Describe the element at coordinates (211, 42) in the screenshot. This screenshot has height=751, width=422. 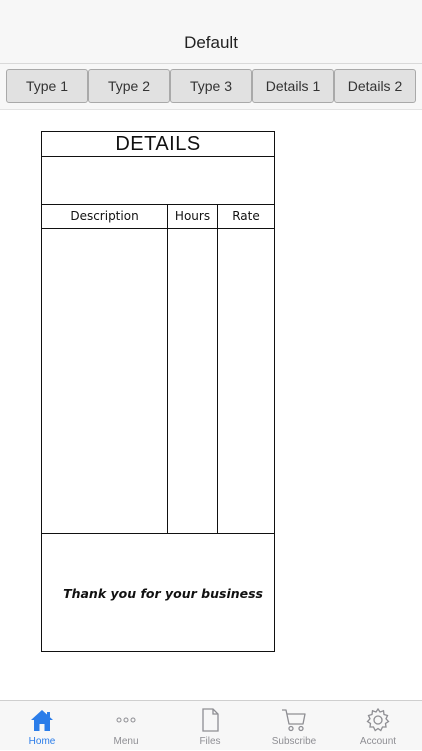
I see `page-title: Default` at that location.